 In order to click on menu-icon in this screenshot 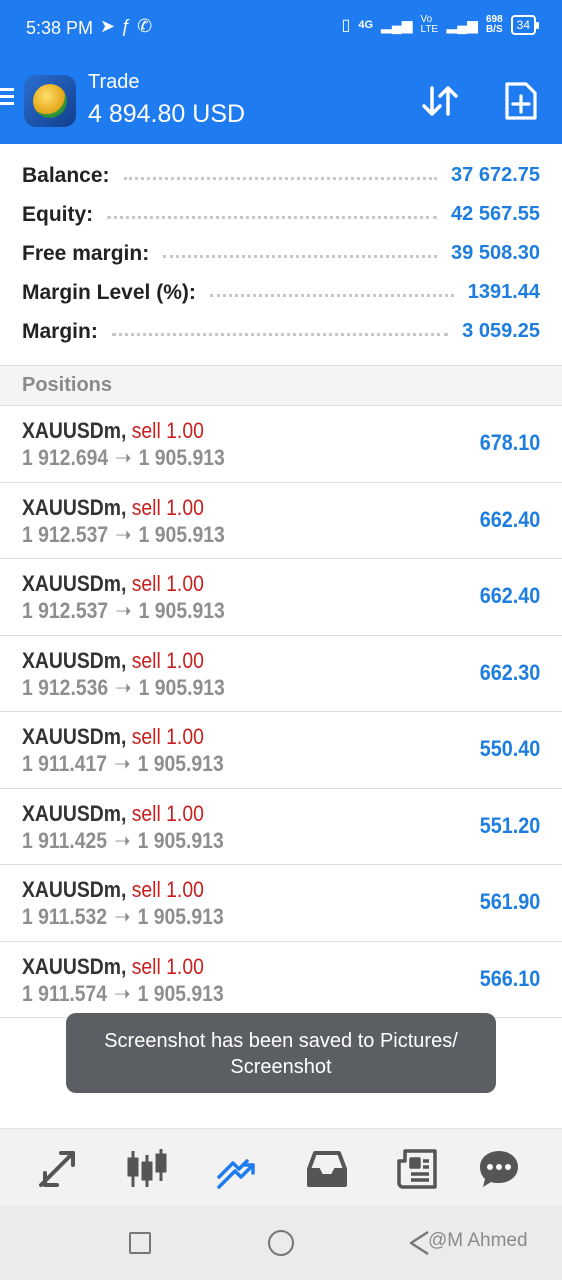, I will do `click(8, 97)`.